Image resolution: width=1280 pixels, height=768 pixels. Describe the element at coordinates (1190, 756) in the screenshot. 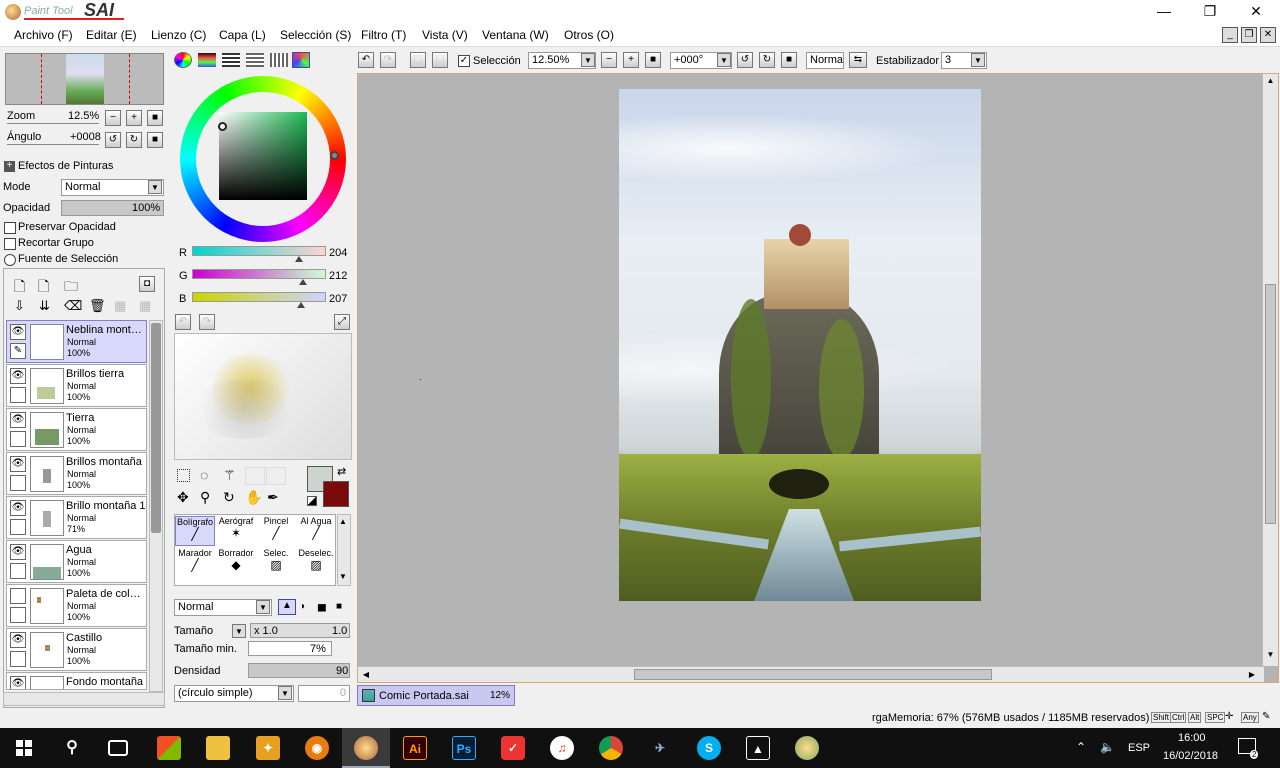

I see `clock-date: 16/02/2018` at that location.